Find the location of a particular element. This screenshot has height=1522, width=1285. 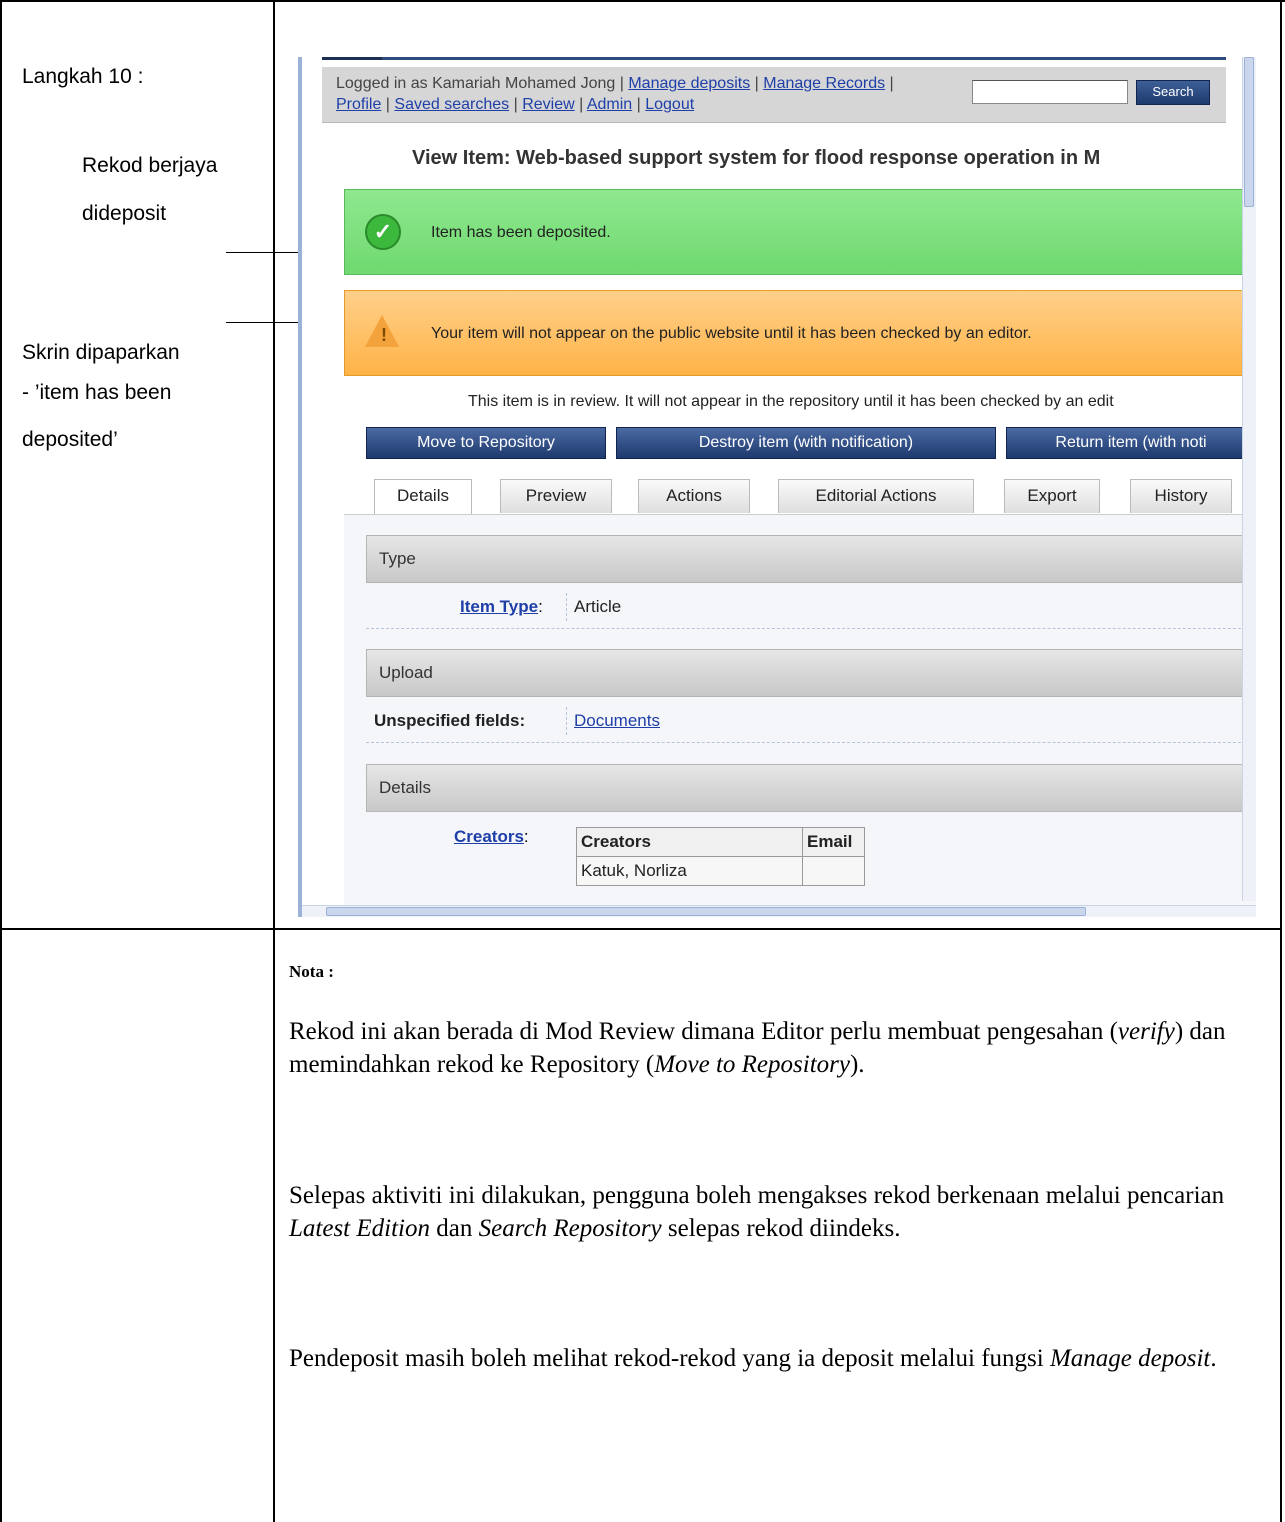

table-header-row: Creators Email is located at coordinates (720, 842).